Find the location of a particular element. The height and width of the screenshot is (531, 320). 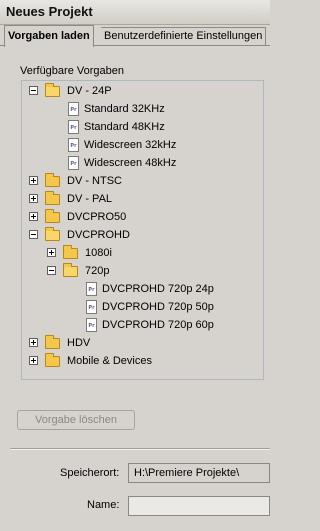

tree-item-label: DV - NTSC is located at coordinates (94, 181).